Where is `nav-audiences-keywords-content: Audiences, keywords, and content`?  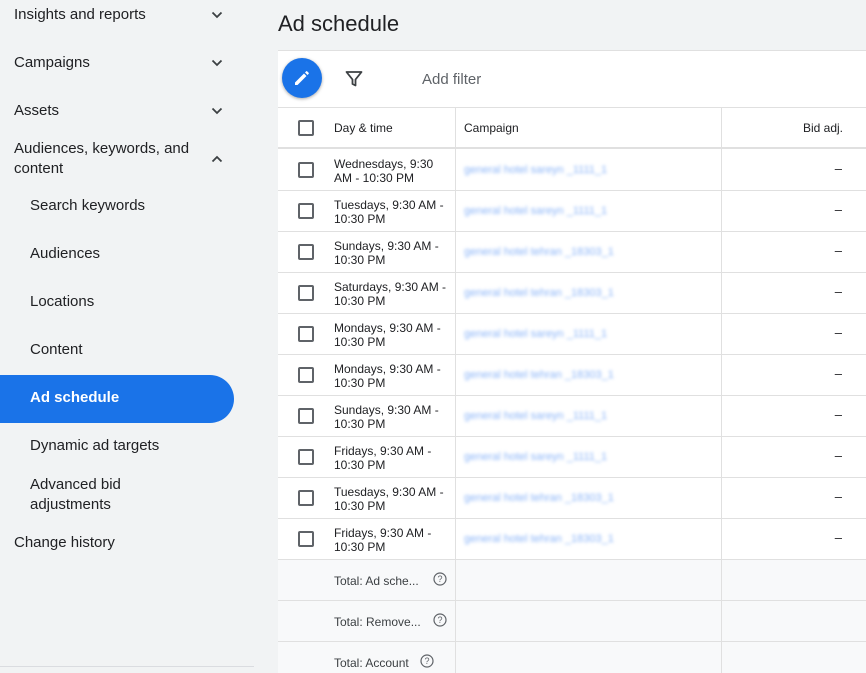
nav-audiences-keywords-content: Audiences, keywords, and content is located at coordinates (119, 159).